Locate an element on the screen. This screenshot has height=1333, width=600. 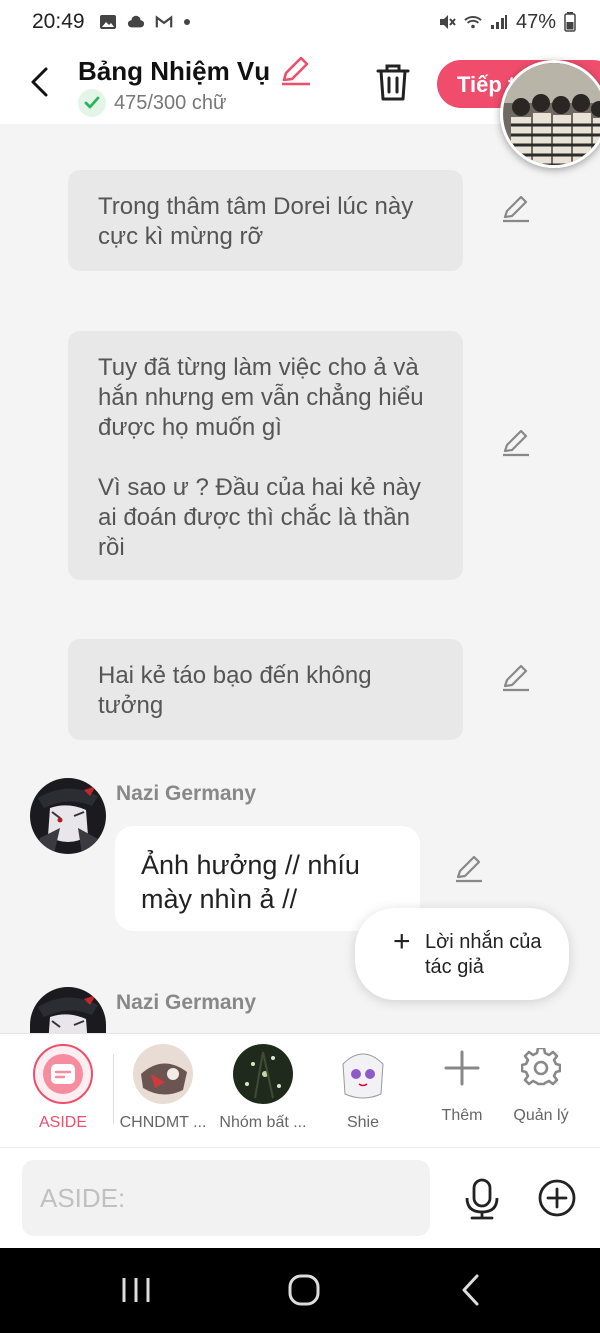
gmail-icon is located at coordinates (163, 21).